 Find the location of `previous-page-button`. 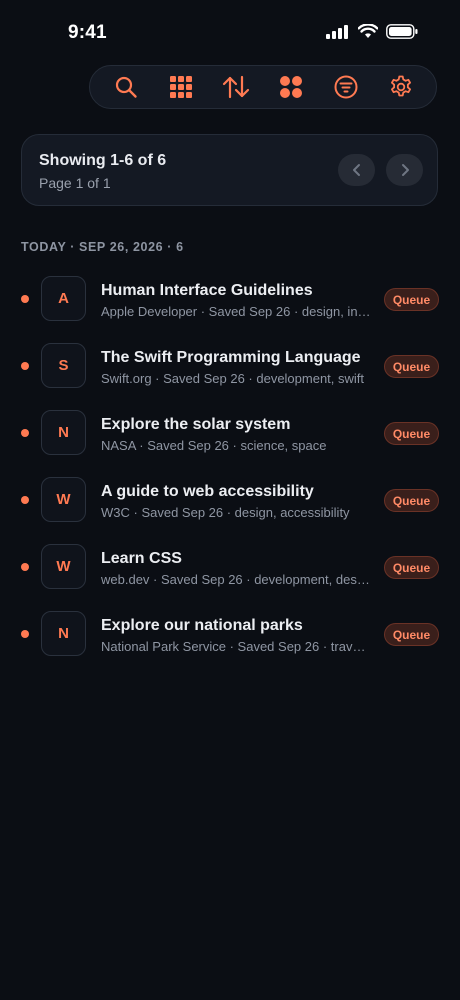

previous-page-button is located at coordinates (356, 170).